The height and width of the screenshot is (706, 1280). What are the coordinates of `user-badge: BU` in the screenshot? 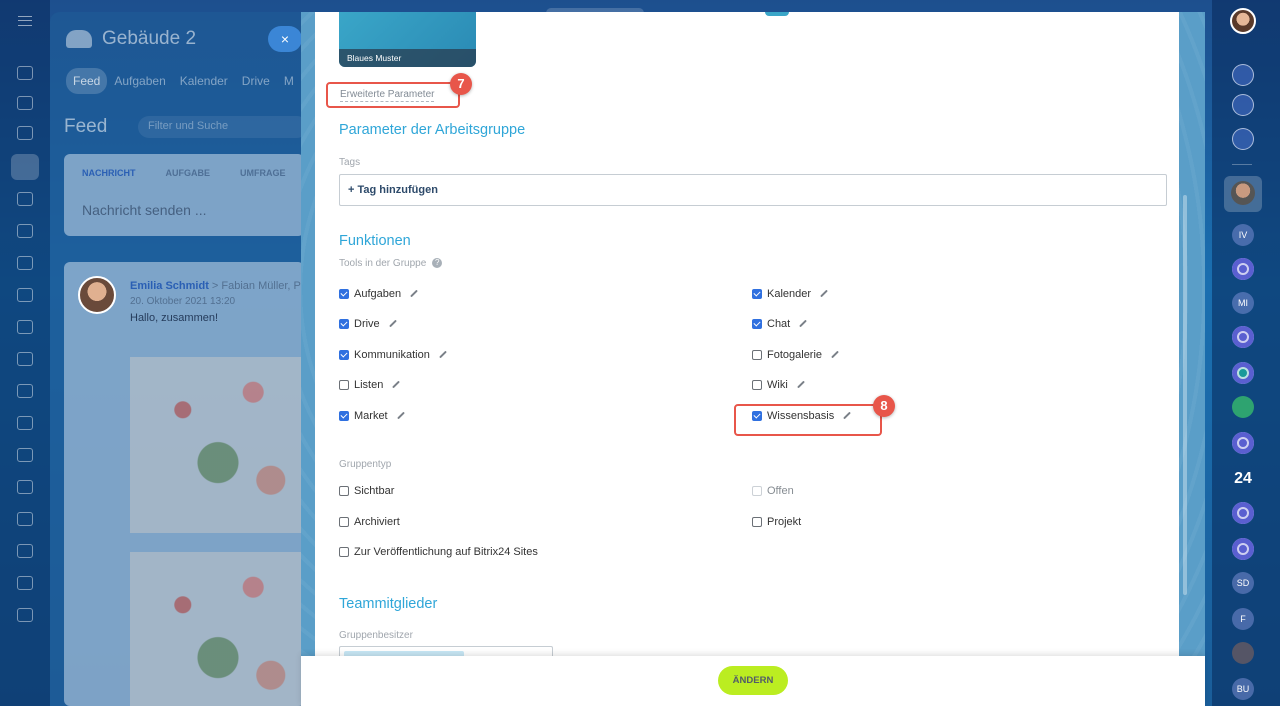 It's located at (1243, 689).